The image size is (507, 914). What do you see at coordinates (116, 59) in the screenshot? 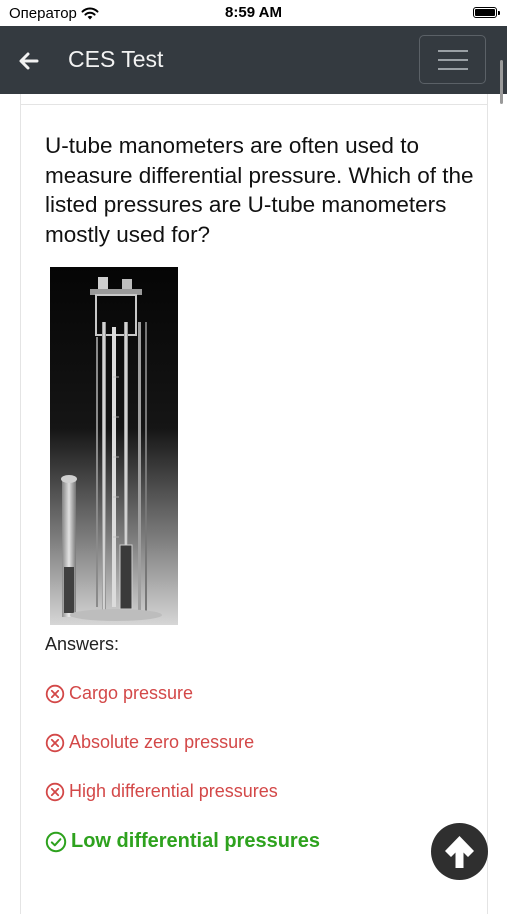
I see `page-title: CES Test` at bounding box center [116, 59].